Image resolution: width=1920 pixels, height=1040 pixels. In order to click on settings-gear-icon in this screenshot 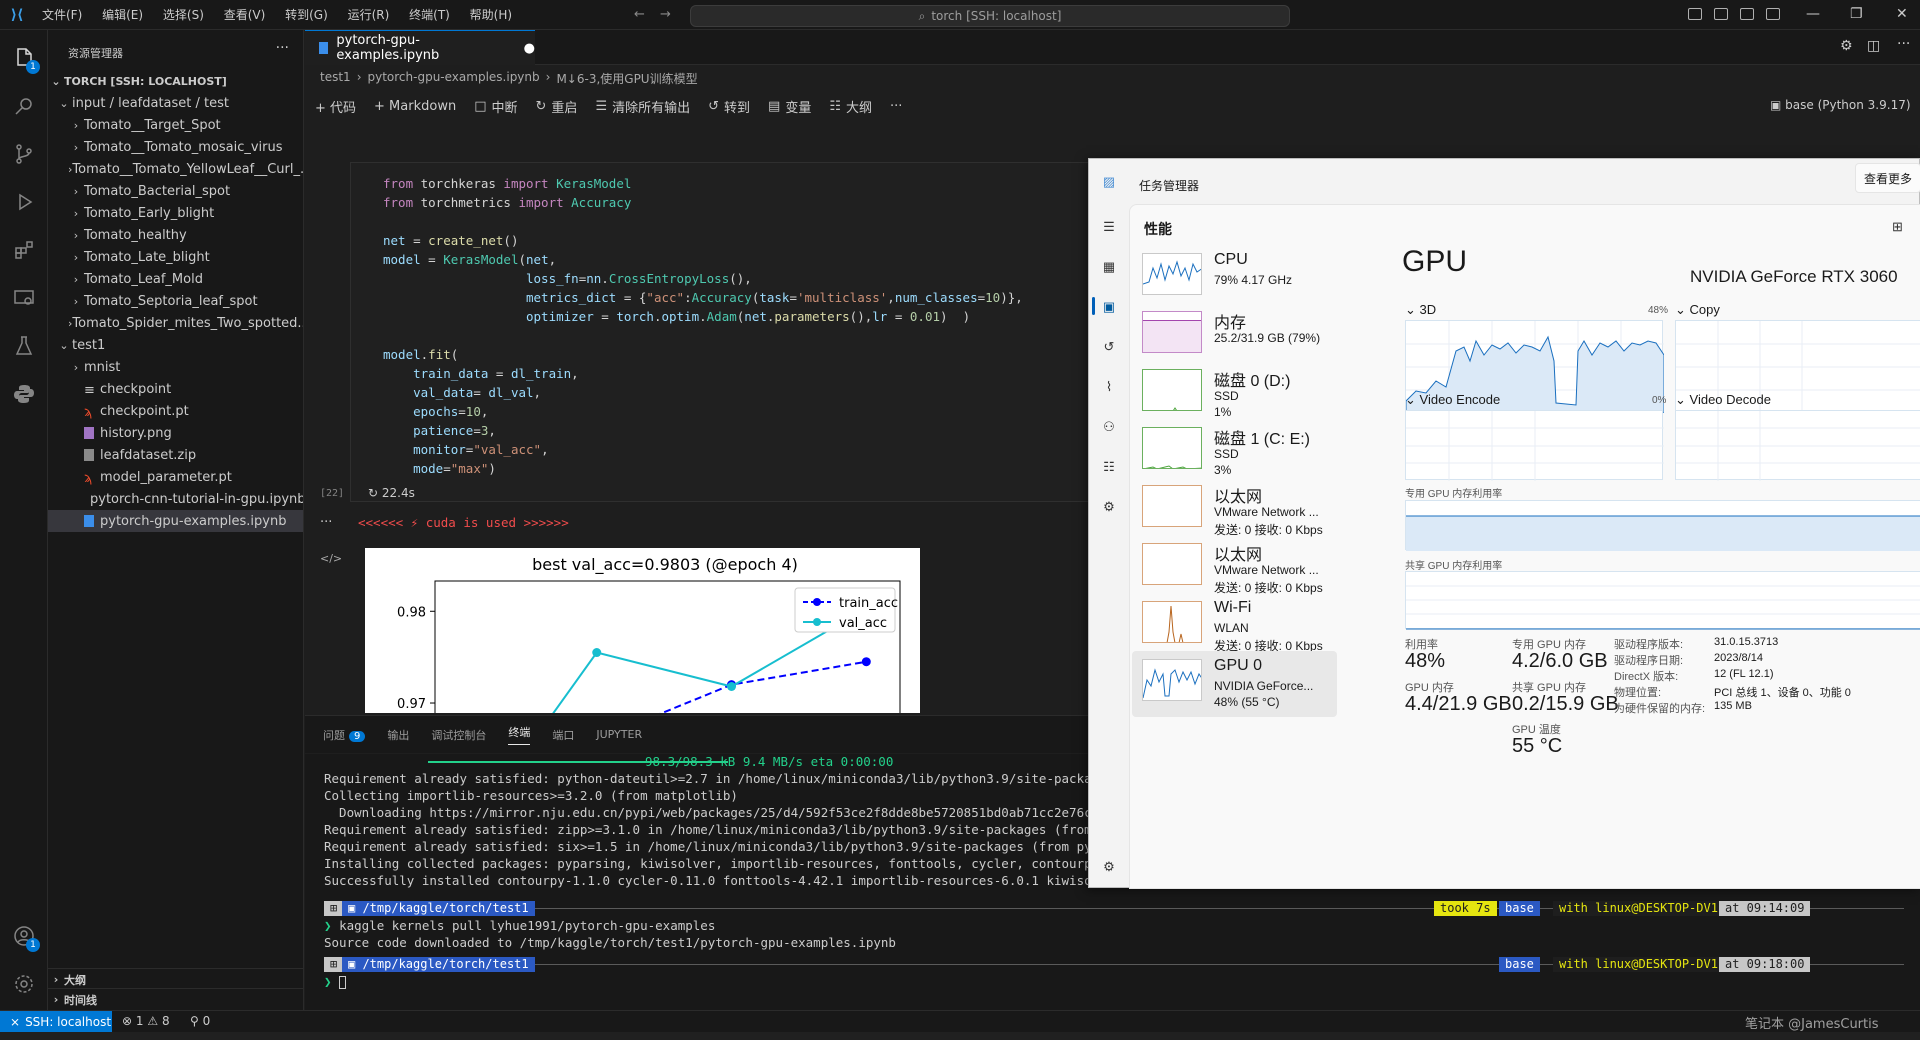, I will do `click(24, 984)`.